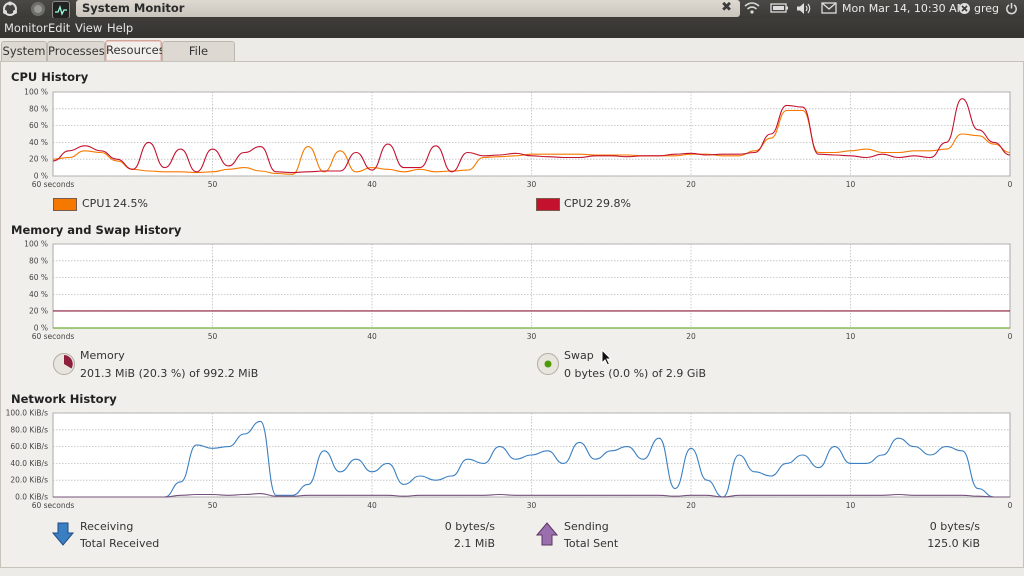 This screenshot has width=1024, height=576. I want to click on network-history-x-tick-label: 50, so click(213, 505).